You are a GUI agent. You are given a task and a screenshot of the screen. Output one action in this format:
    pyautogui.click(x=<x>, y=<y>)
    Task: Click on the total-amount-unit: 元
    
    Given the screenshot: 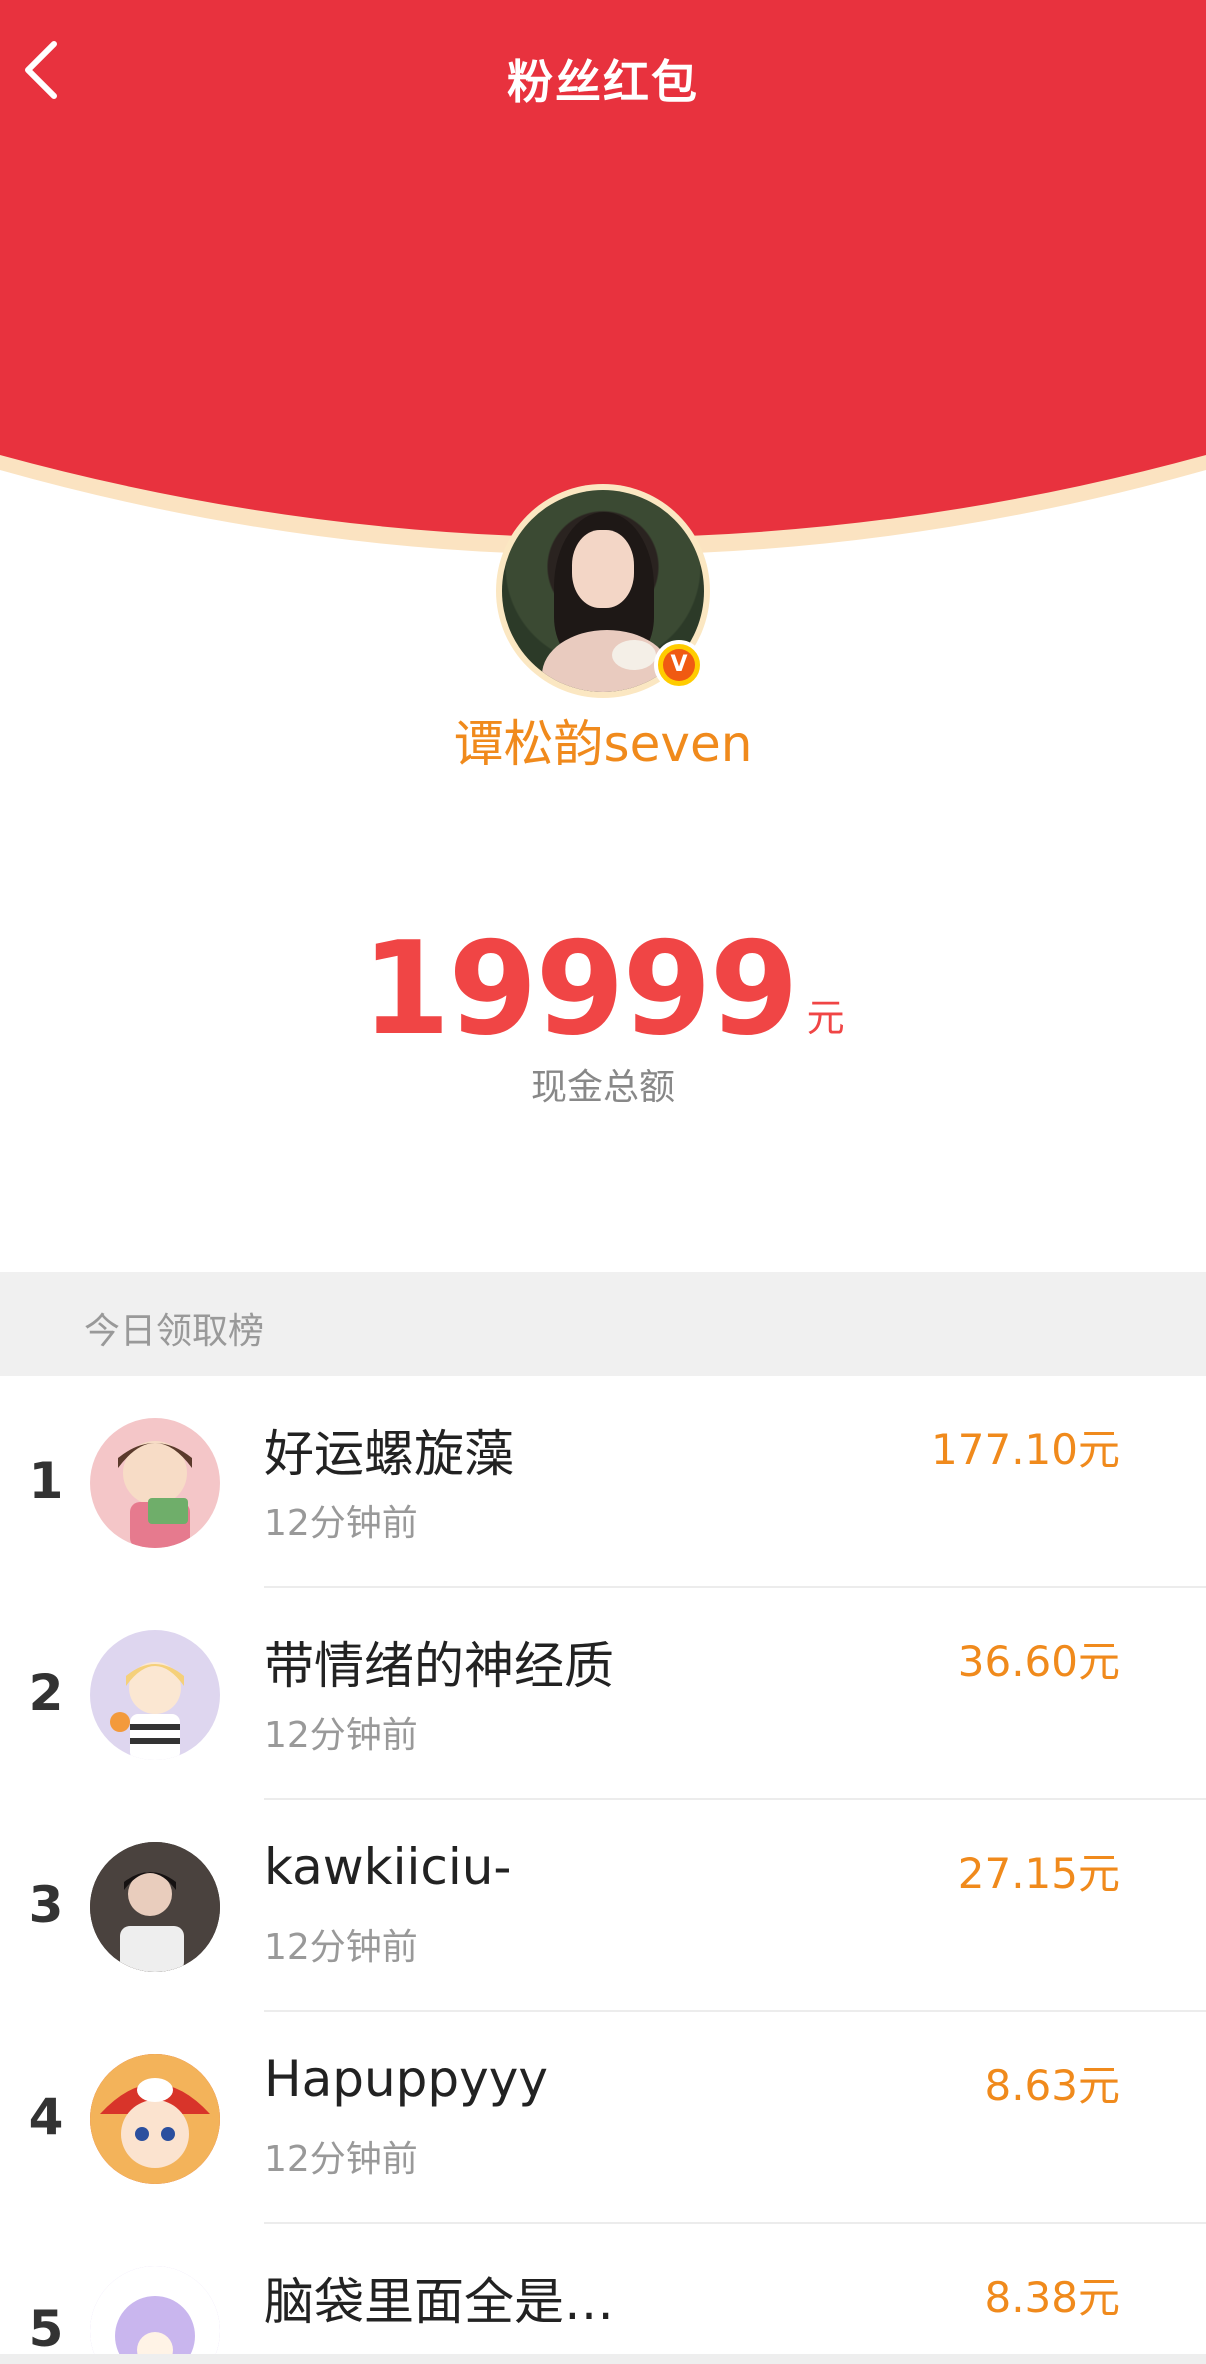 What is the action you would take?
    pyautogui.click(x=825, y=1018)
    